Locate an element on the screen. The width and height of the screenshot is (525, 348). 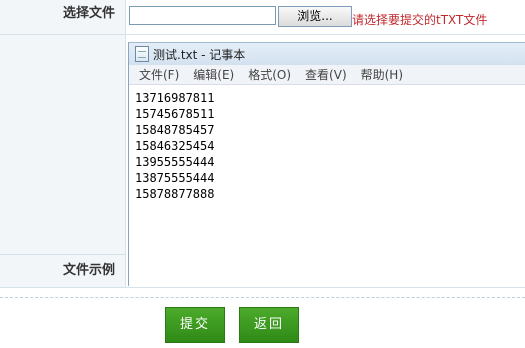
notepad-icon is located at coordinates (142, 54).